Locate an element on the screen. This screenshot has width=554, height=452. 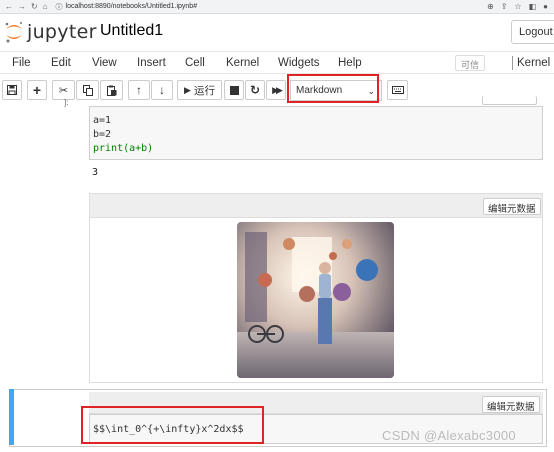
plus-icon: + is located at coordinates (37, 90).